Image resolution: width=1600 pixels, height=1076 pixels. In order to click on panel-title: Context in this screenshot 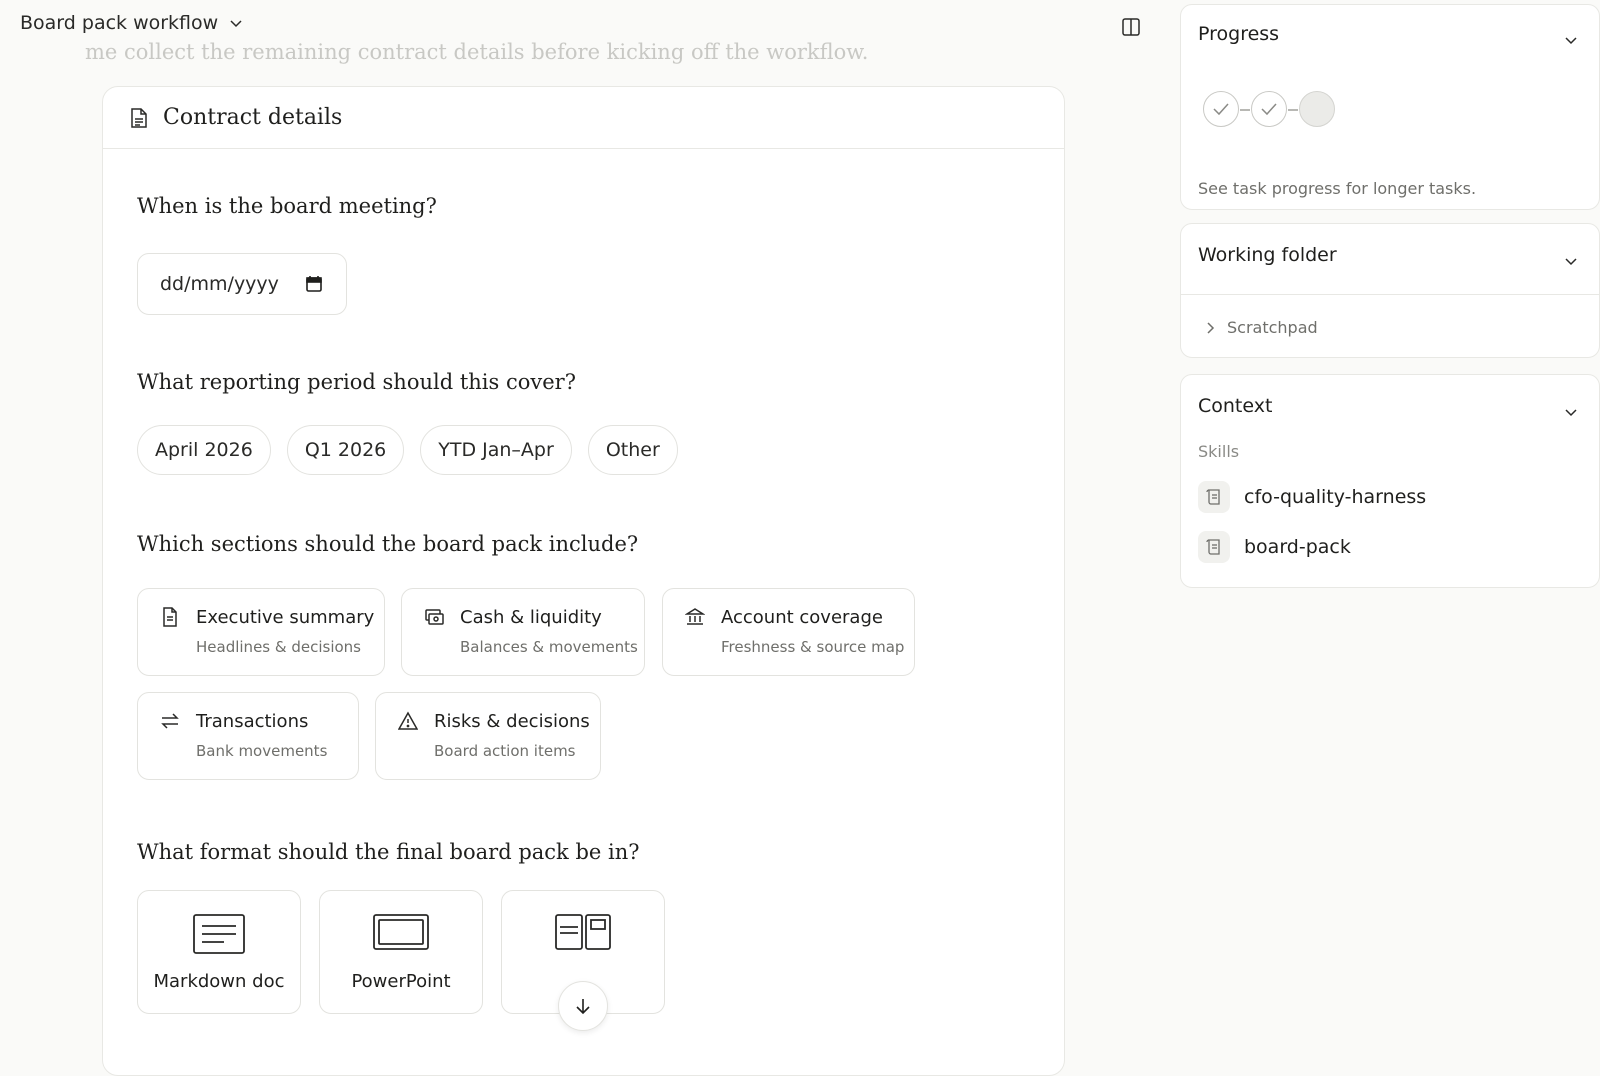, I will do `click(1235, 406)`.